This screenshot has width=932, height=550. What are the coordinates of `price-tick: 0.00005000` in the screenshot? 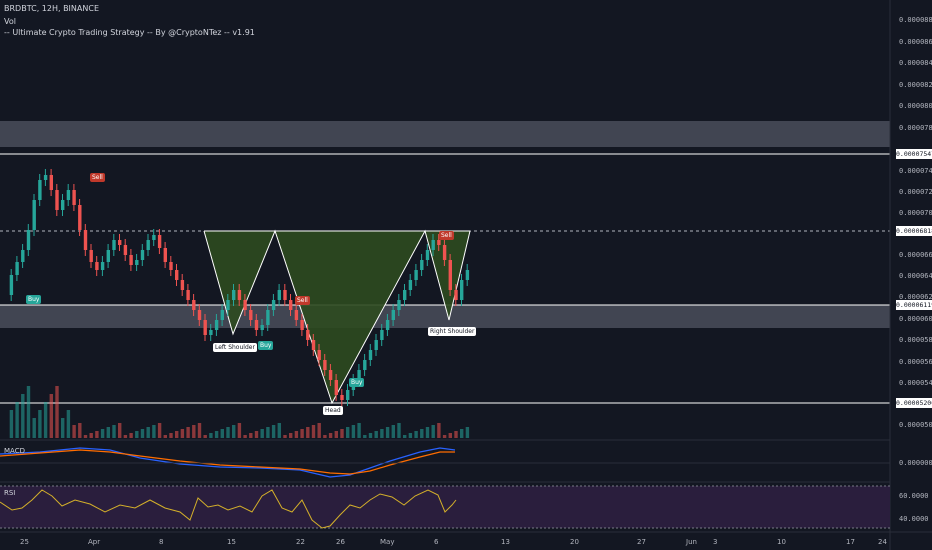 It's located at (915, 425).